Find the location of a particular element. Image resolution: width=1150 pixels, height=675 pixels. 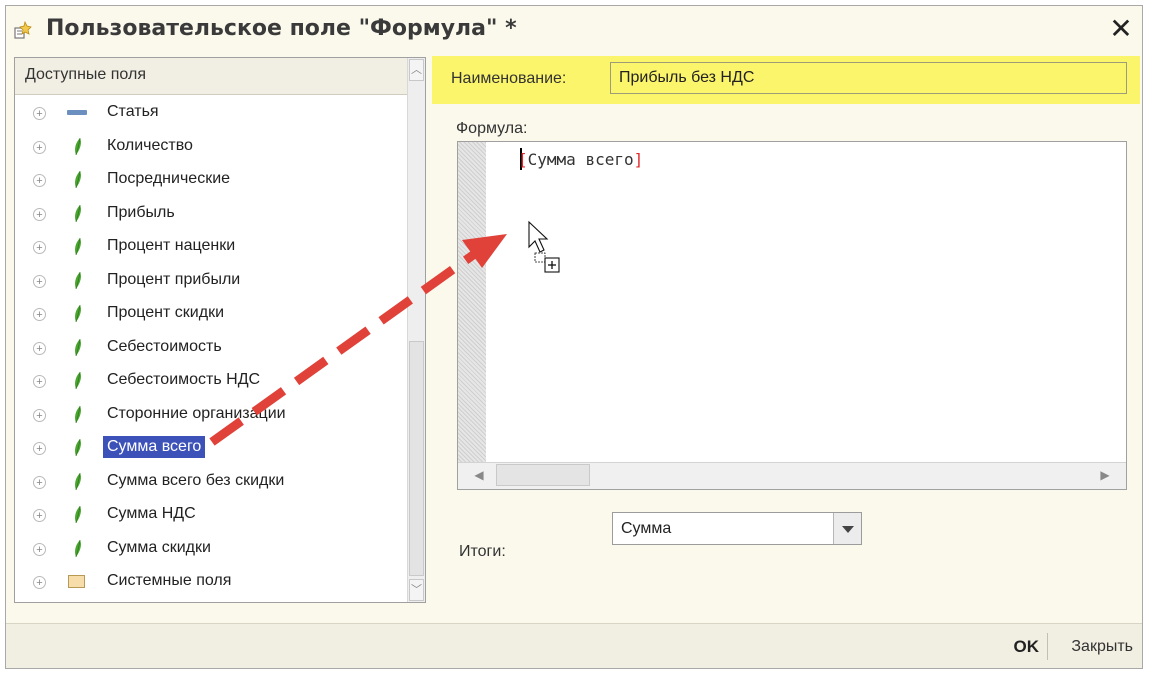

tree-item: + Сумма всего is located at coordinates (212, 453).